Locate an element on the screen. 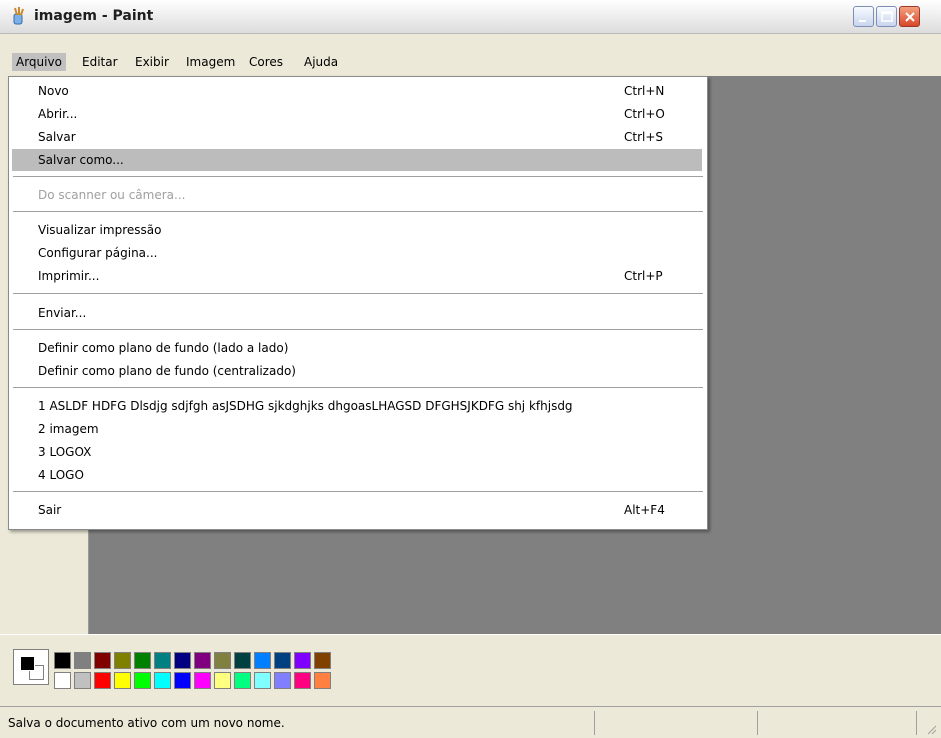 The image size is (941, 738). maximize-button is located at coordinates (886, 16).